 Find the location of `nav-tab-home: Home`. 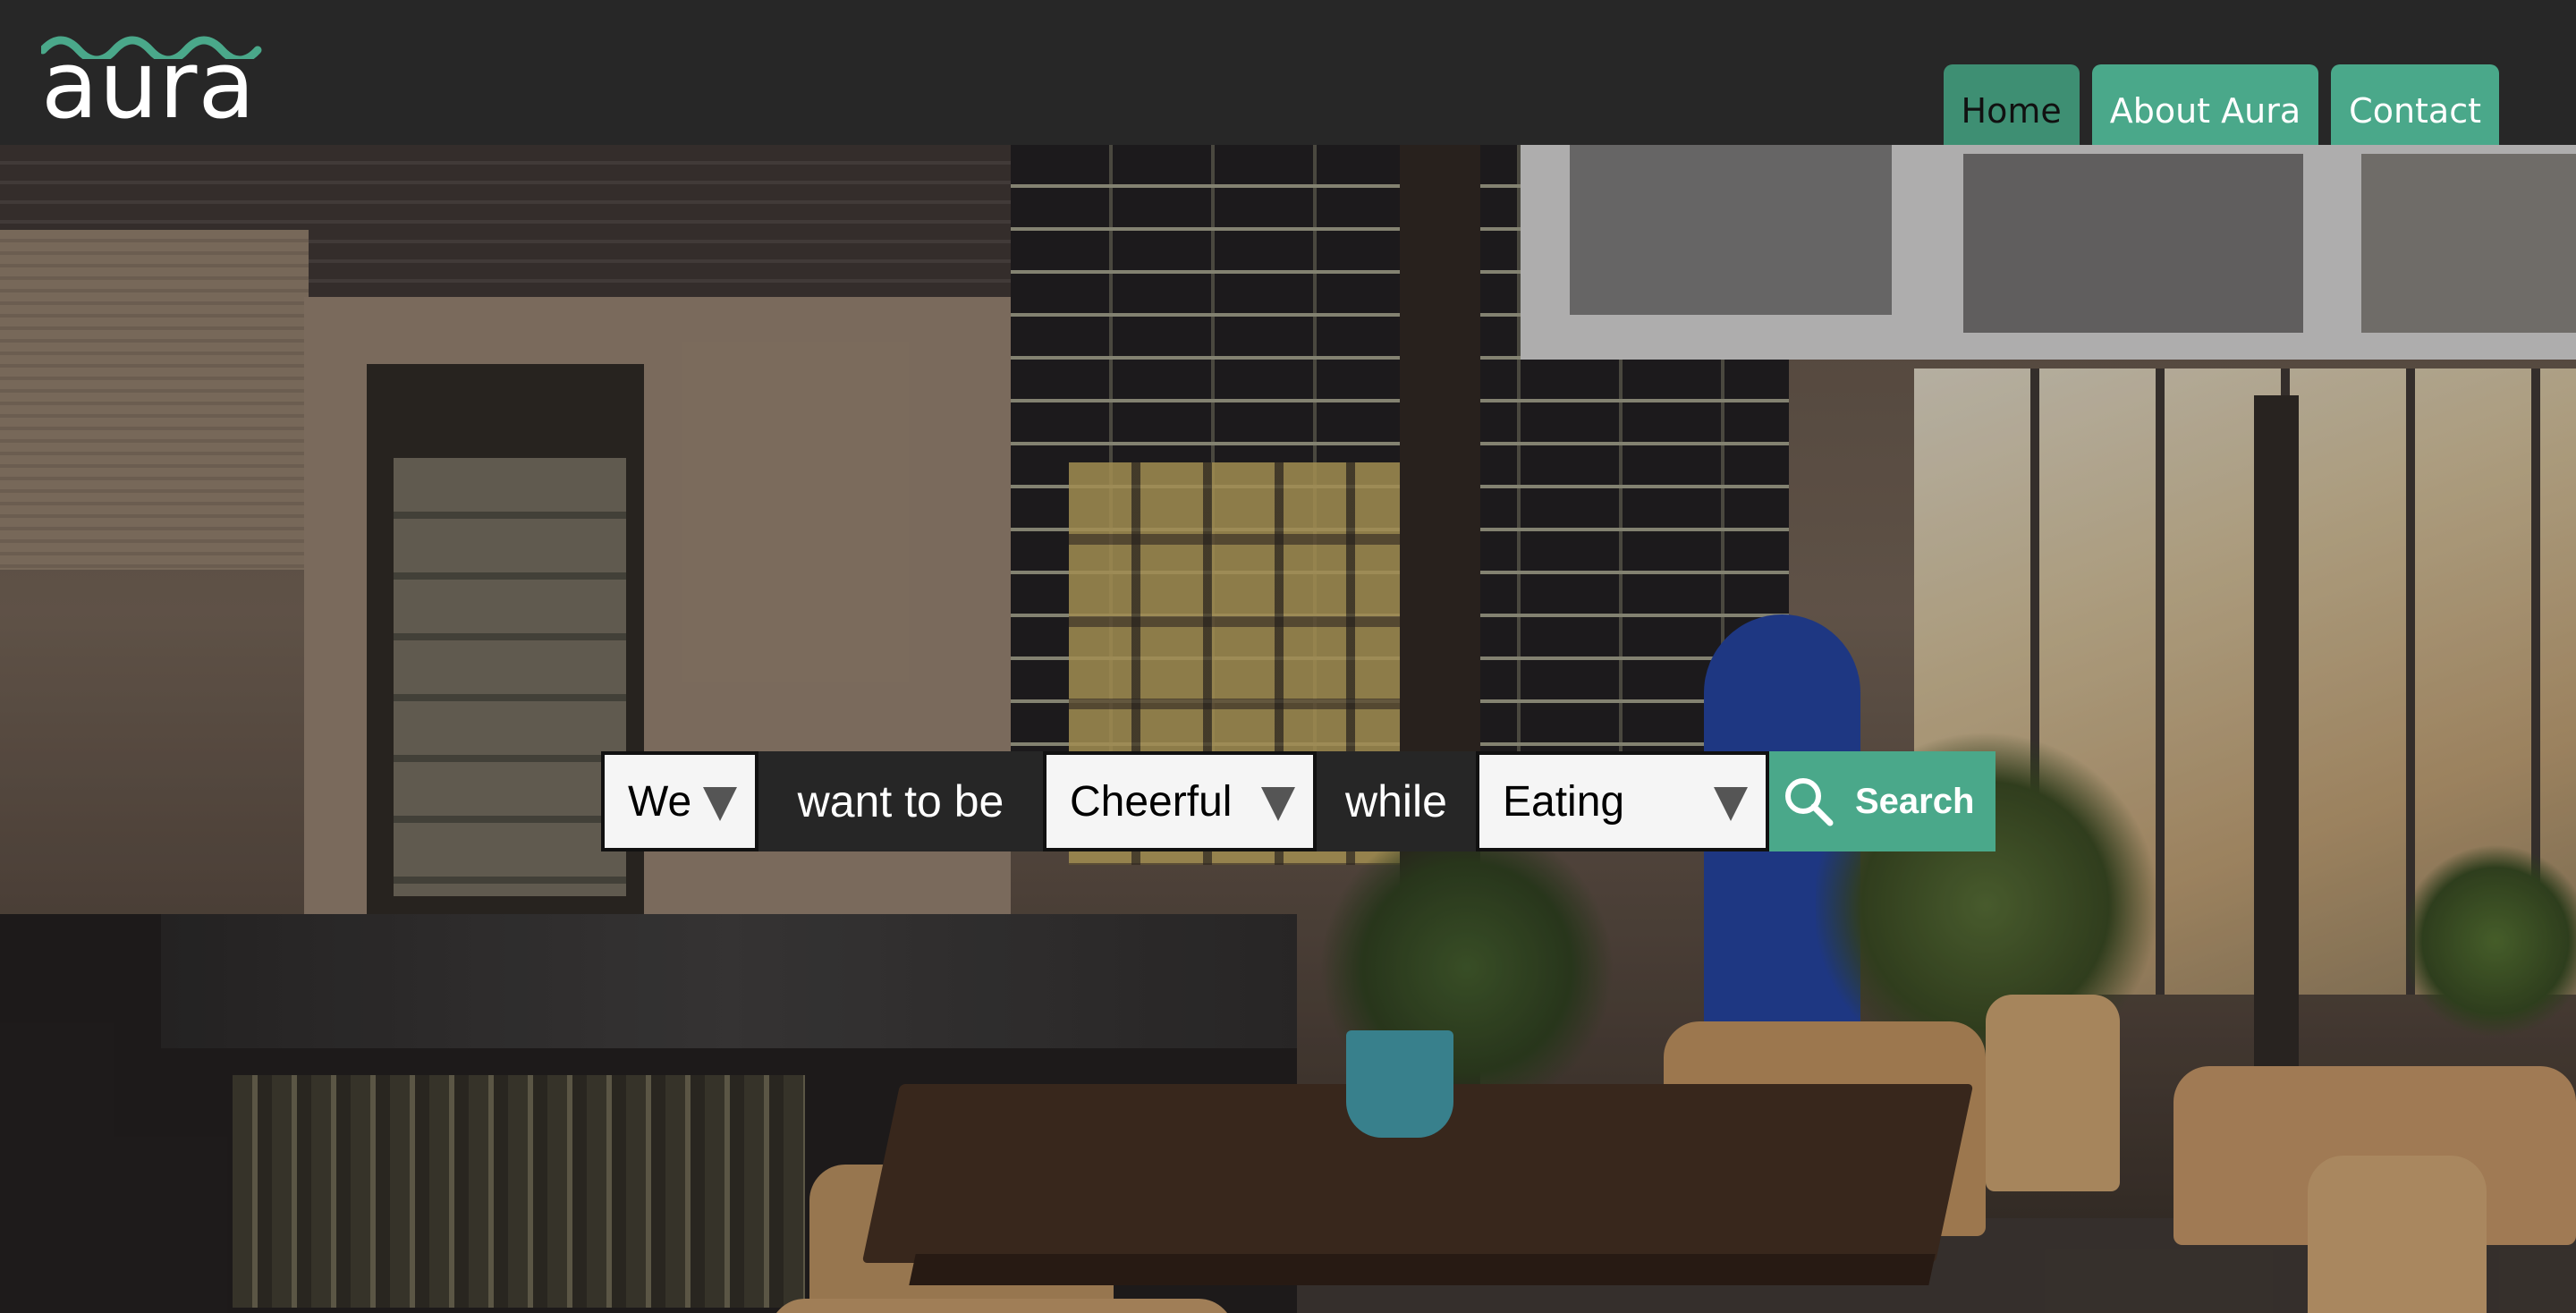

nav-tab-home: Home is located at coordinates (2011, 104).